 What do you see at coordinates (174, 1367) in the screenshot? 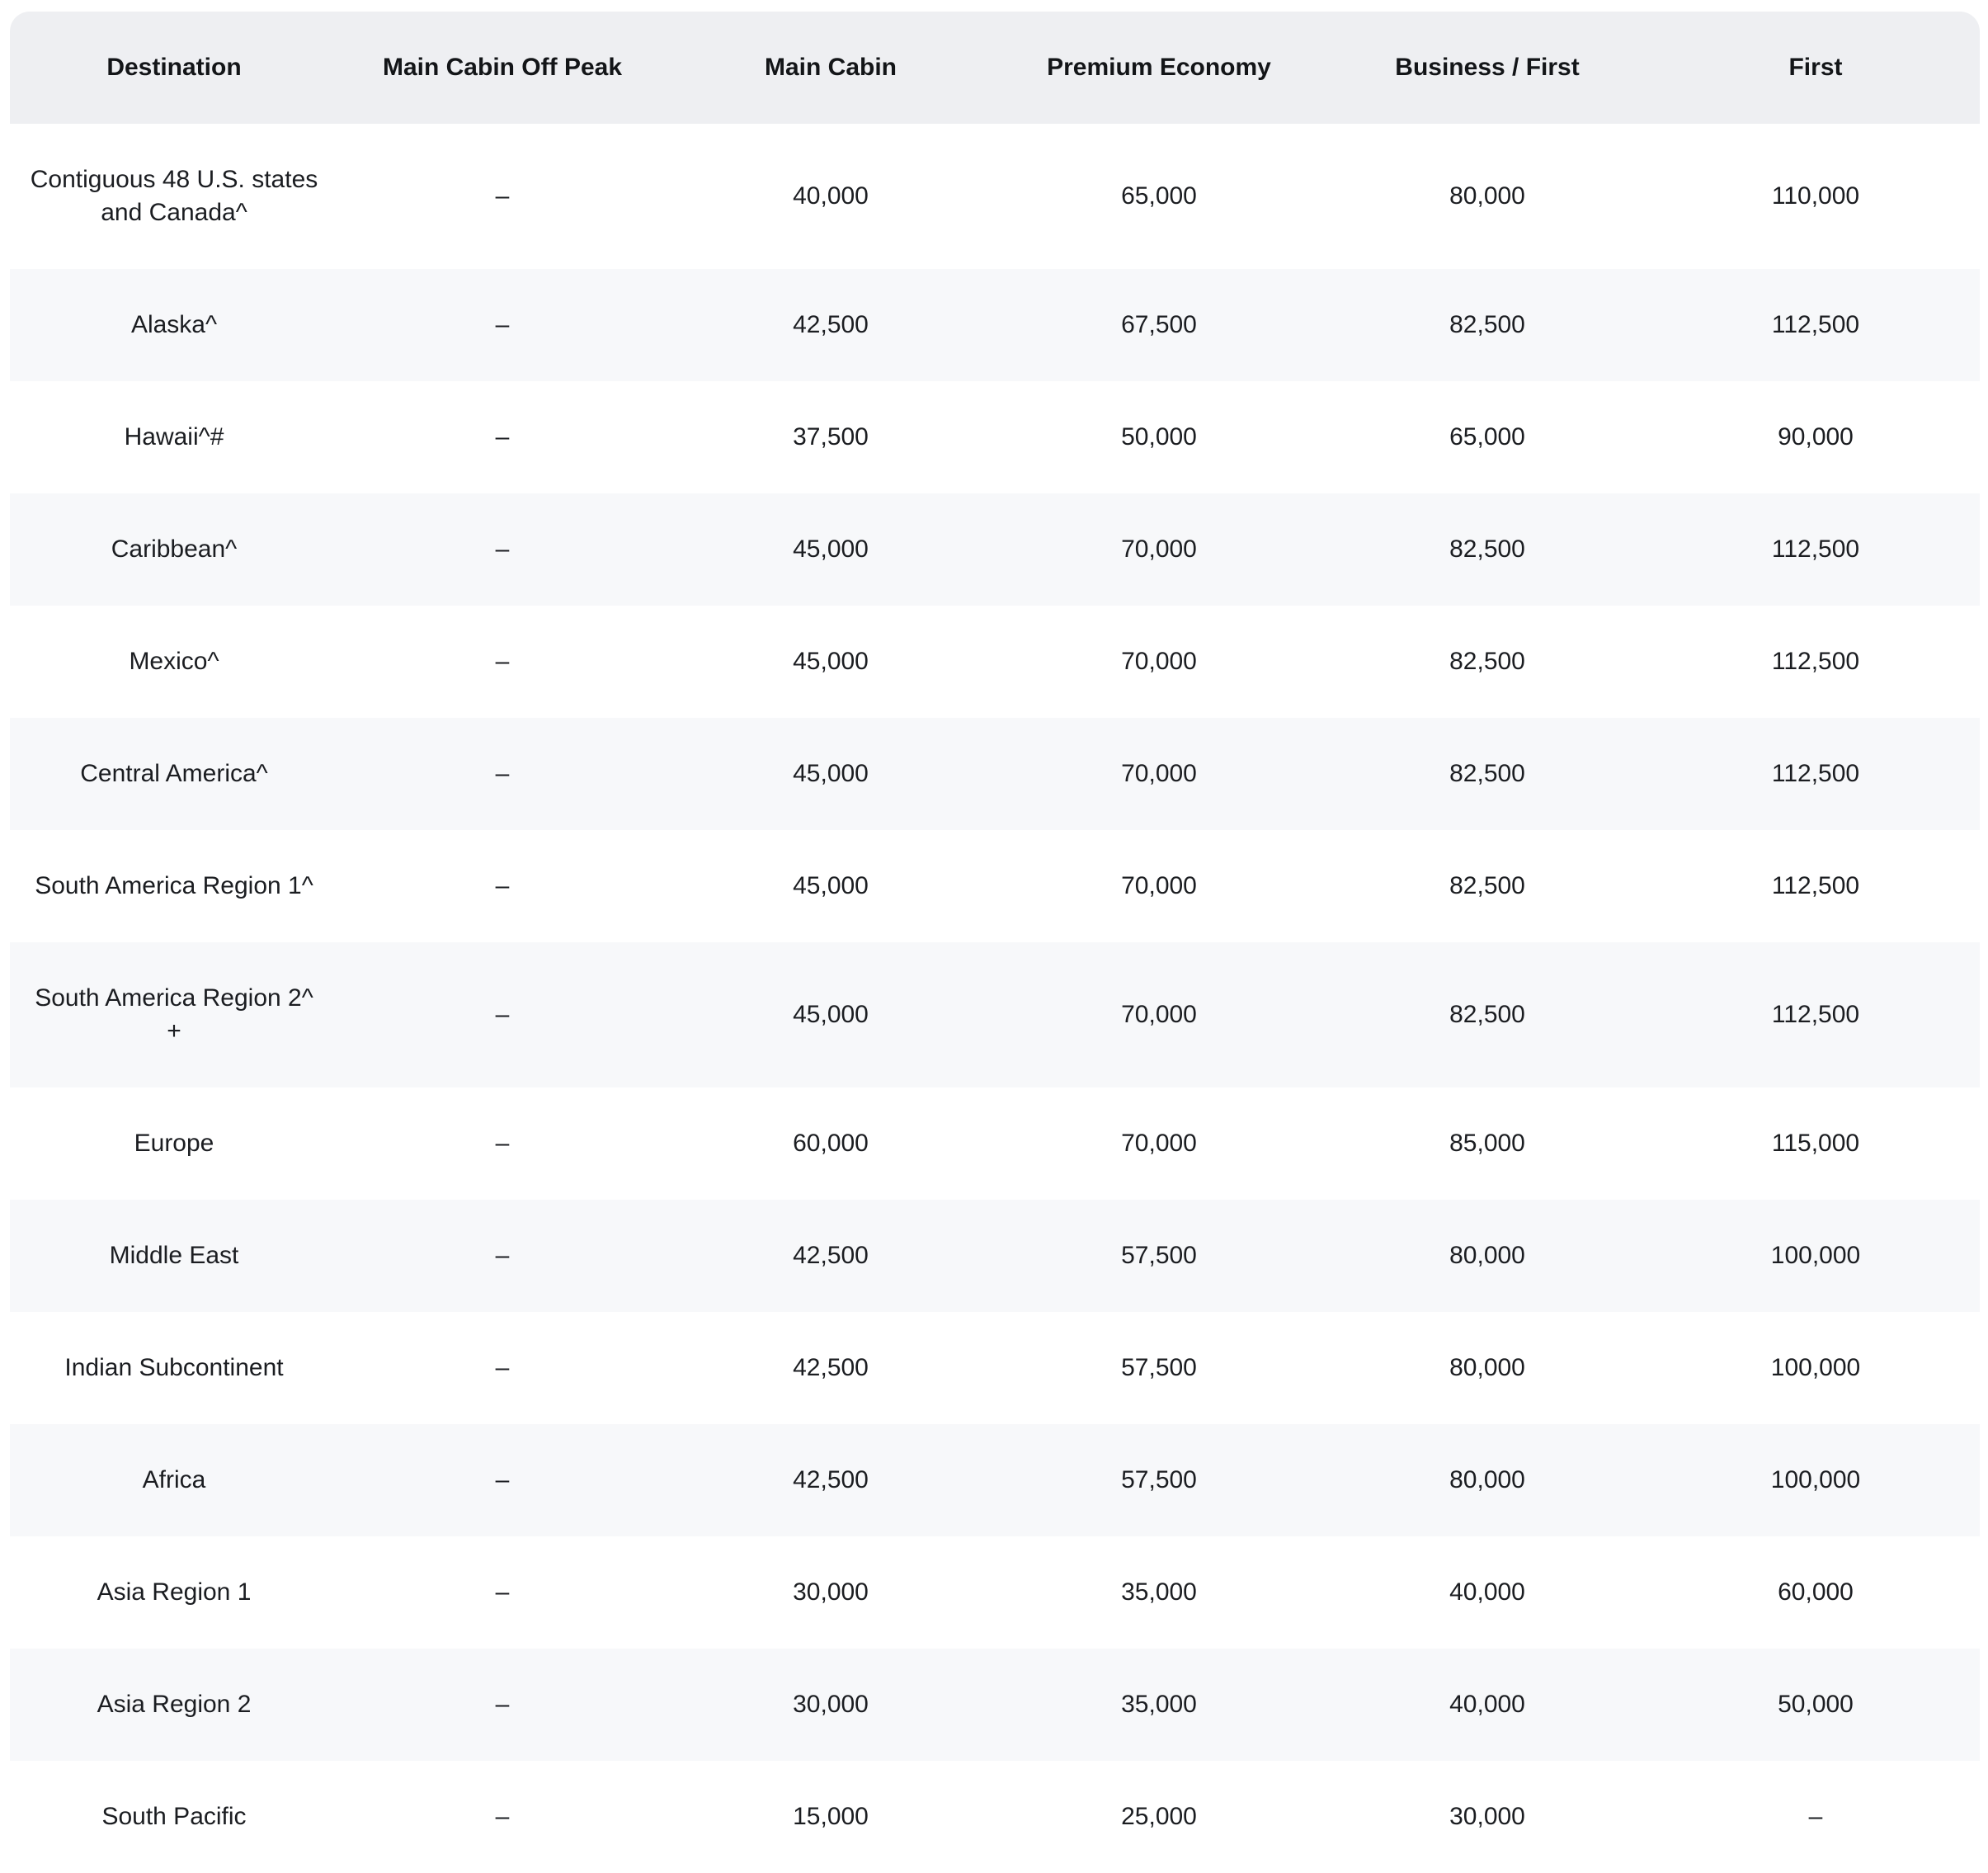
I see `destination-cell: Indian Subcontinent` at bounding box center [174, 1367].